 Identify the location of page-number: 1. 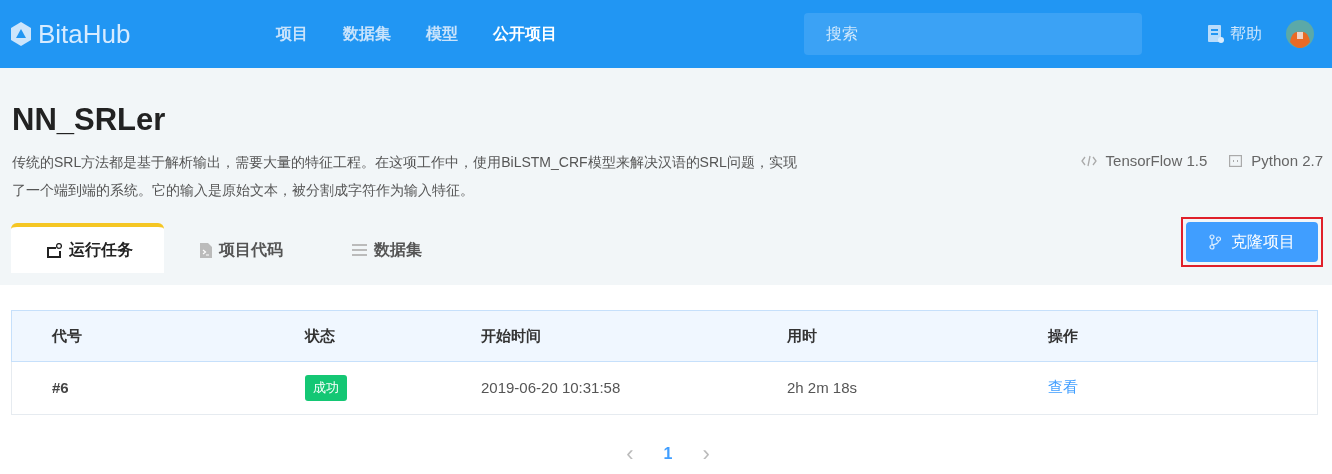
(668, 454).